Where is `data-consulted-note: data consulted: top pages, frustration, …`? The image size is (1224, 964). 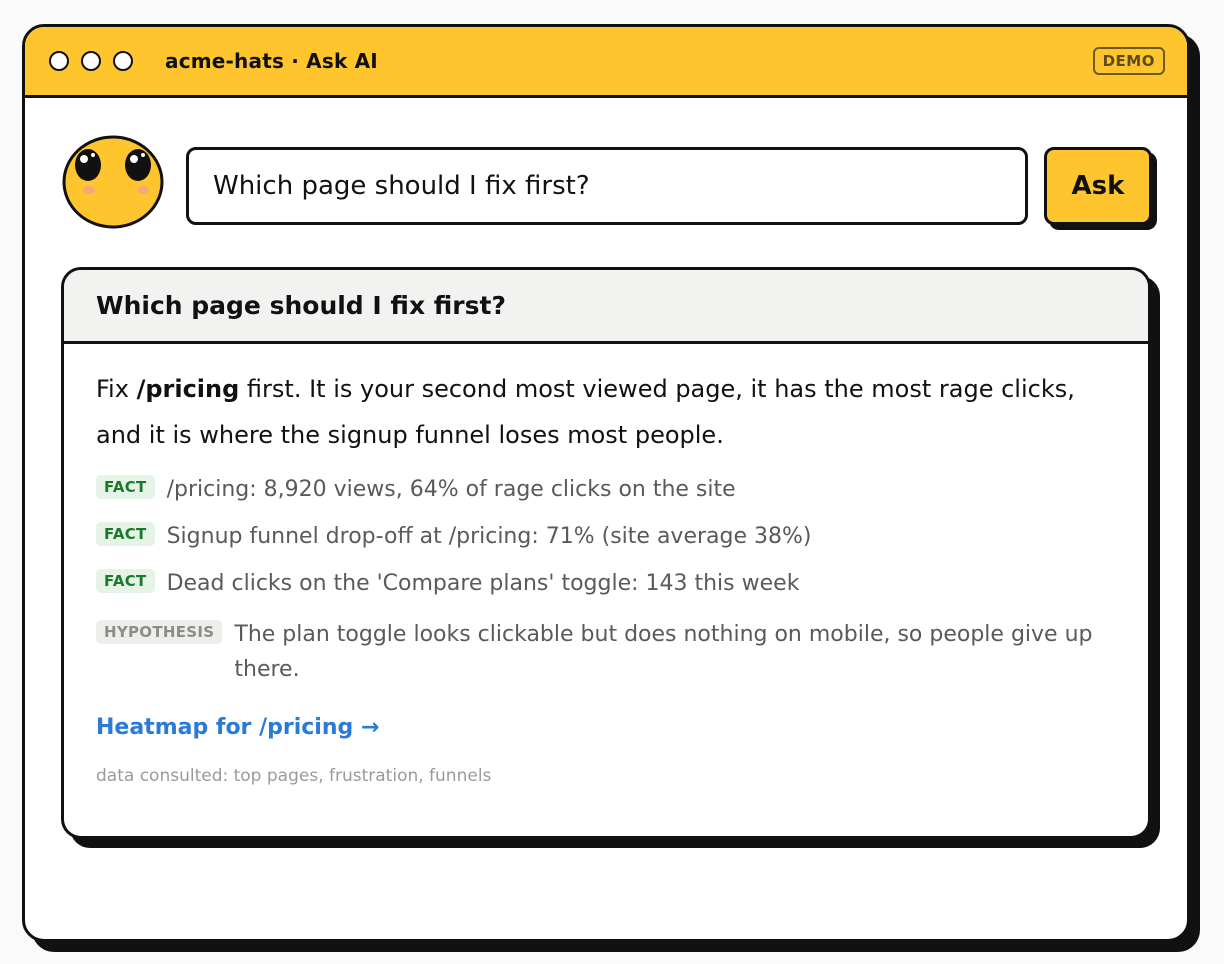
data-consulted-note: data consulted: top pages, frustration, … is located at coordinates (294, 776).